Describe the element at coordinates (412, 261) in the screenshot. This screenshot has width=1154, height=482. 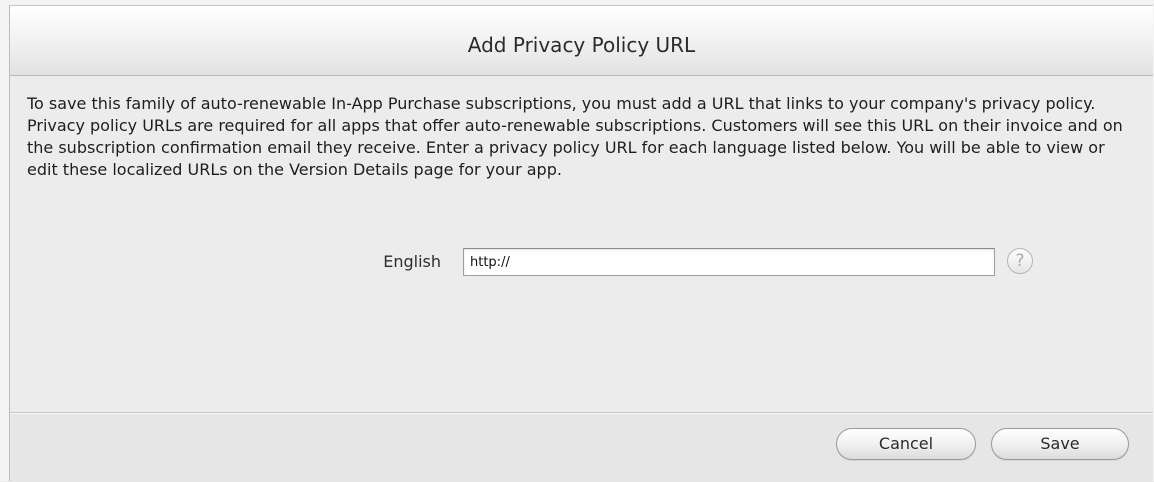
I see `english-label: English` at that location.